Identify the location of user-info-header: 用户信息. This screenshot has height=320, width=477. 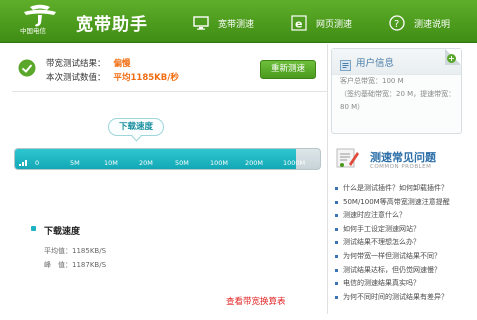
(396, 62).